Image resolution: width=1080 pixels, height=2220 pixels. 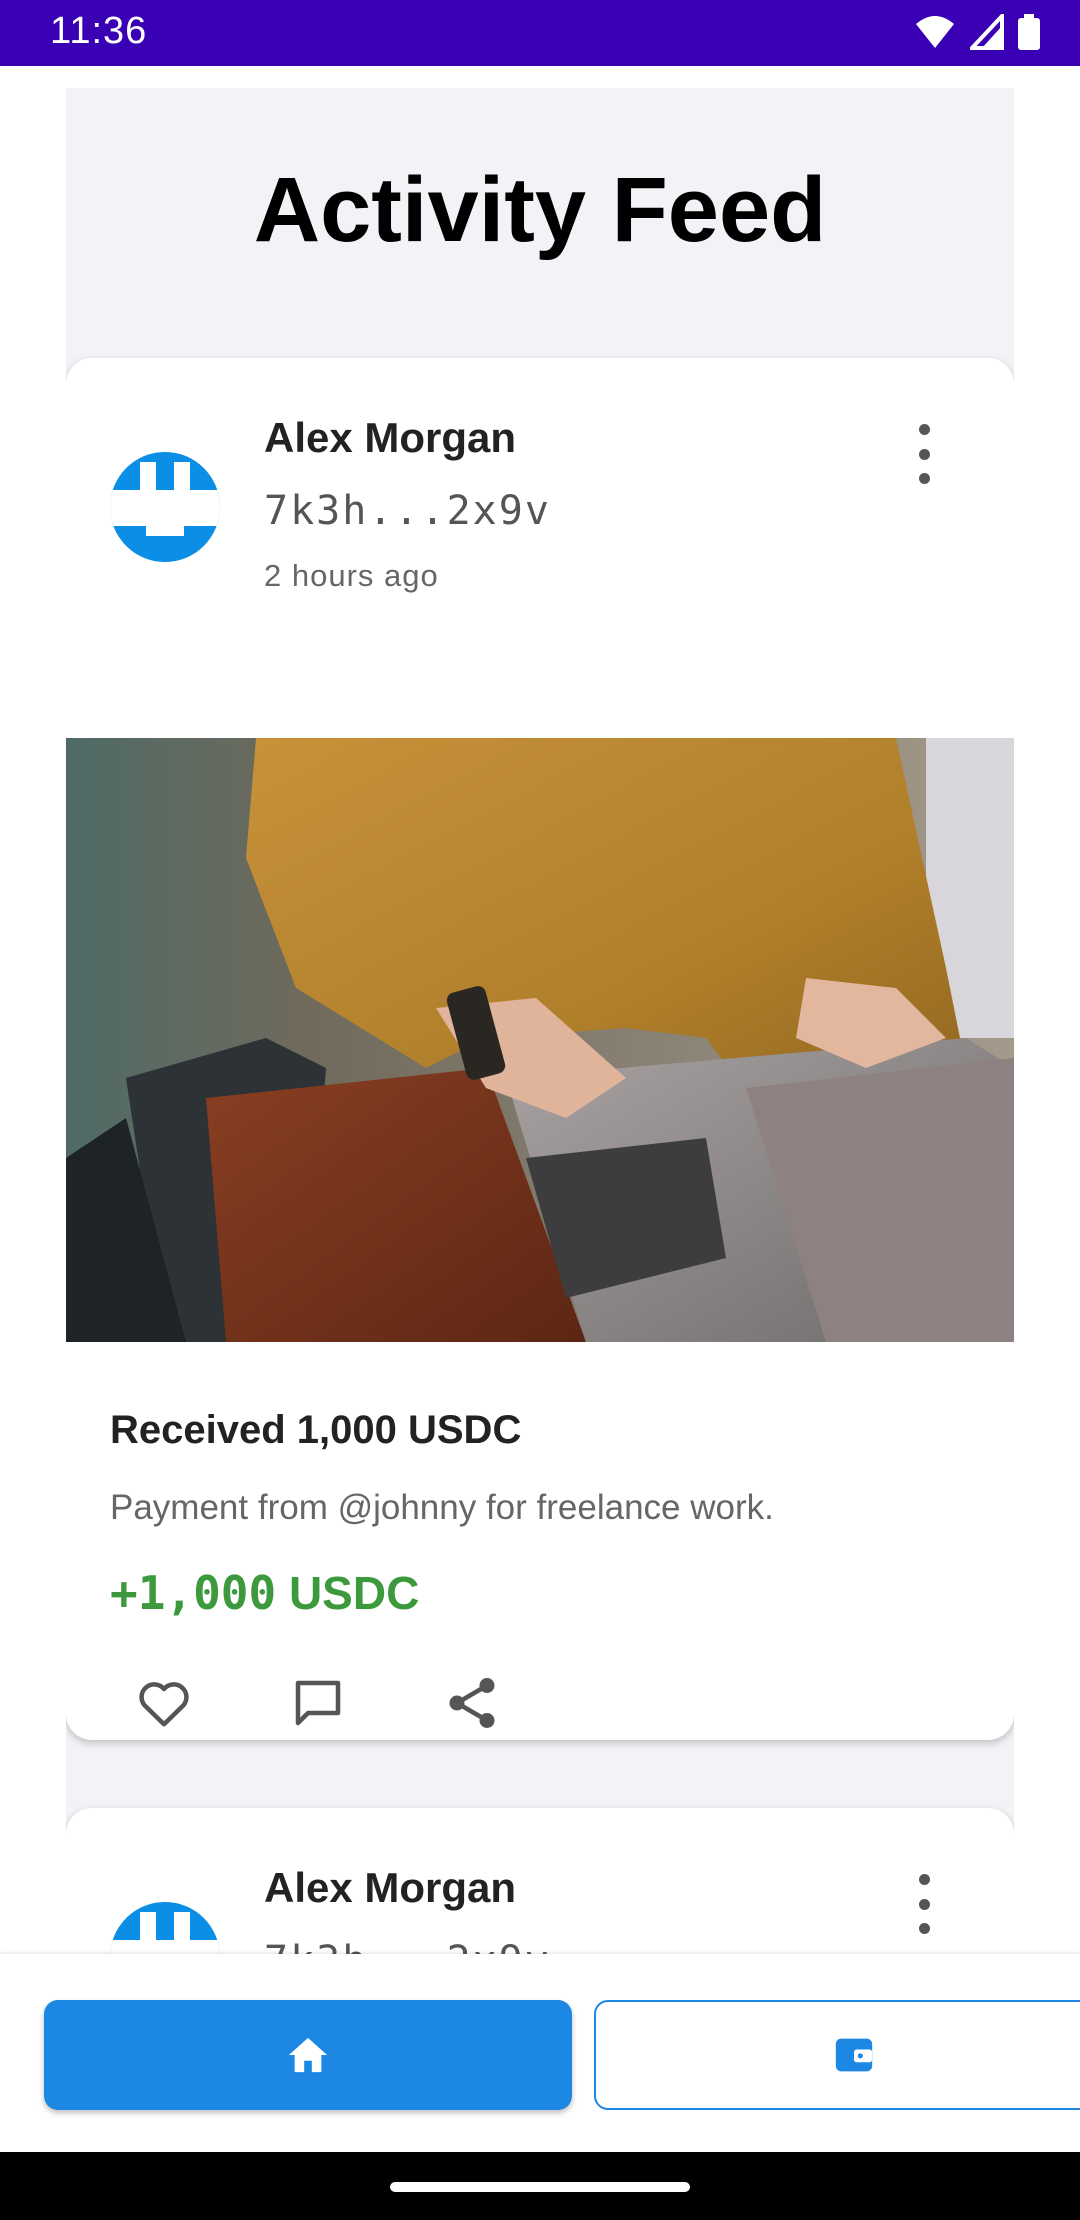 I want to click on activity-card: Alex Morgan 7k3h...2x9v, so click(x=540, y=1881).